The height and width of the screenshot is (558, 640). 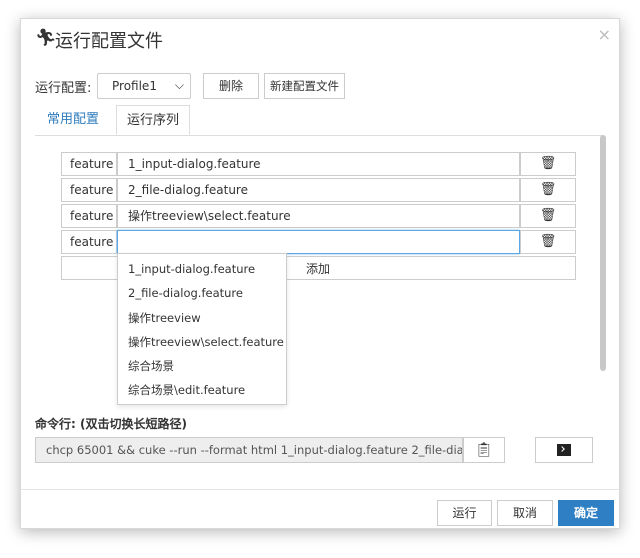 I want to click on profile-select: Profile1 ⌵, so click(x=144, y=86).